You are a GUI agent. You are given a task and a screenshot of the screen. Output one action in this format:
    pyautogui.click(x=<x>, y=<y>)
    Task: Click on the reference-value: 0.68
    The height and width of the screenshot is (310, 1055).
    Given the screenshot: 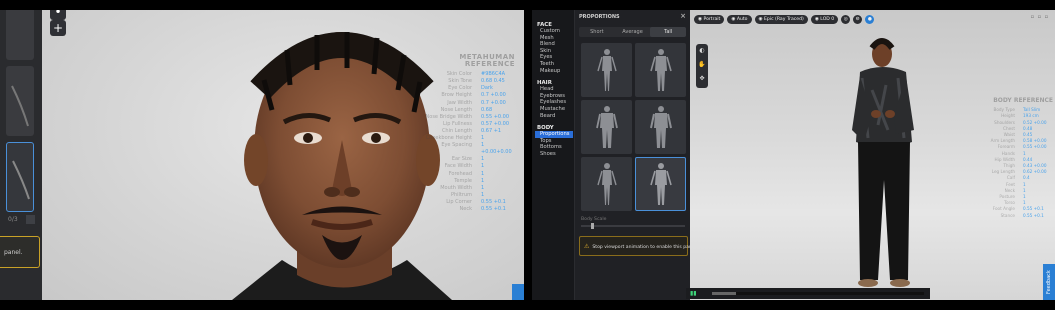 What is the action you would take?
    pyautogui.click(x=487, y=109)
    